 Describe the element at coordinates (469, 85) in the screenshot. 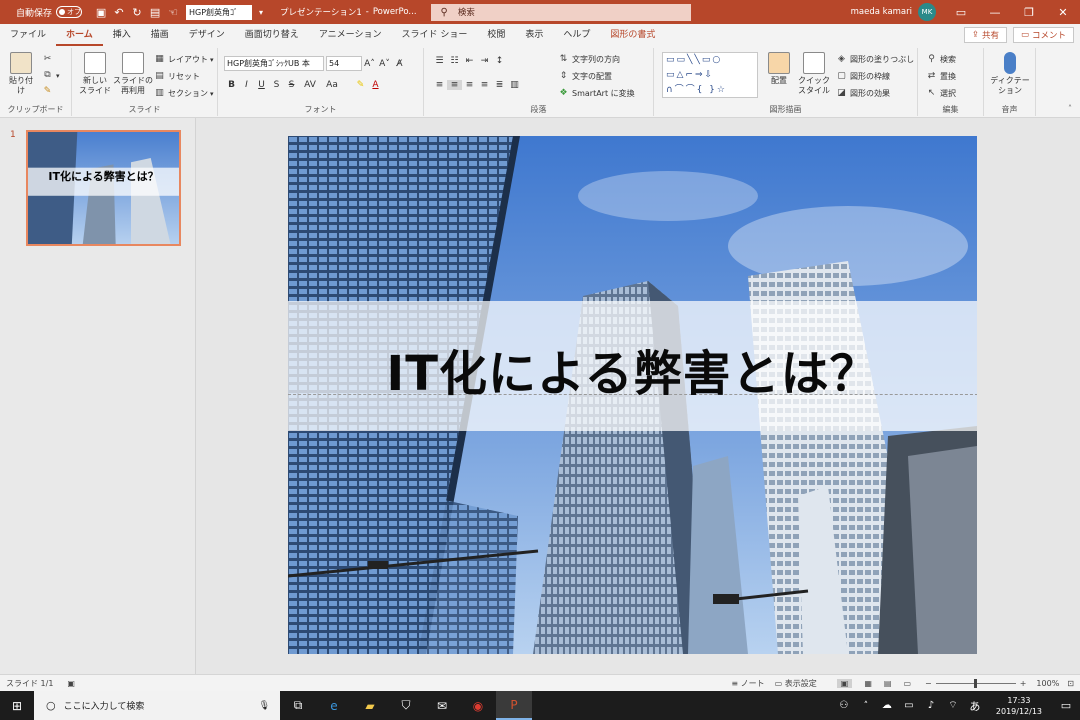

I see `align-right-icon: ≡` at that location.